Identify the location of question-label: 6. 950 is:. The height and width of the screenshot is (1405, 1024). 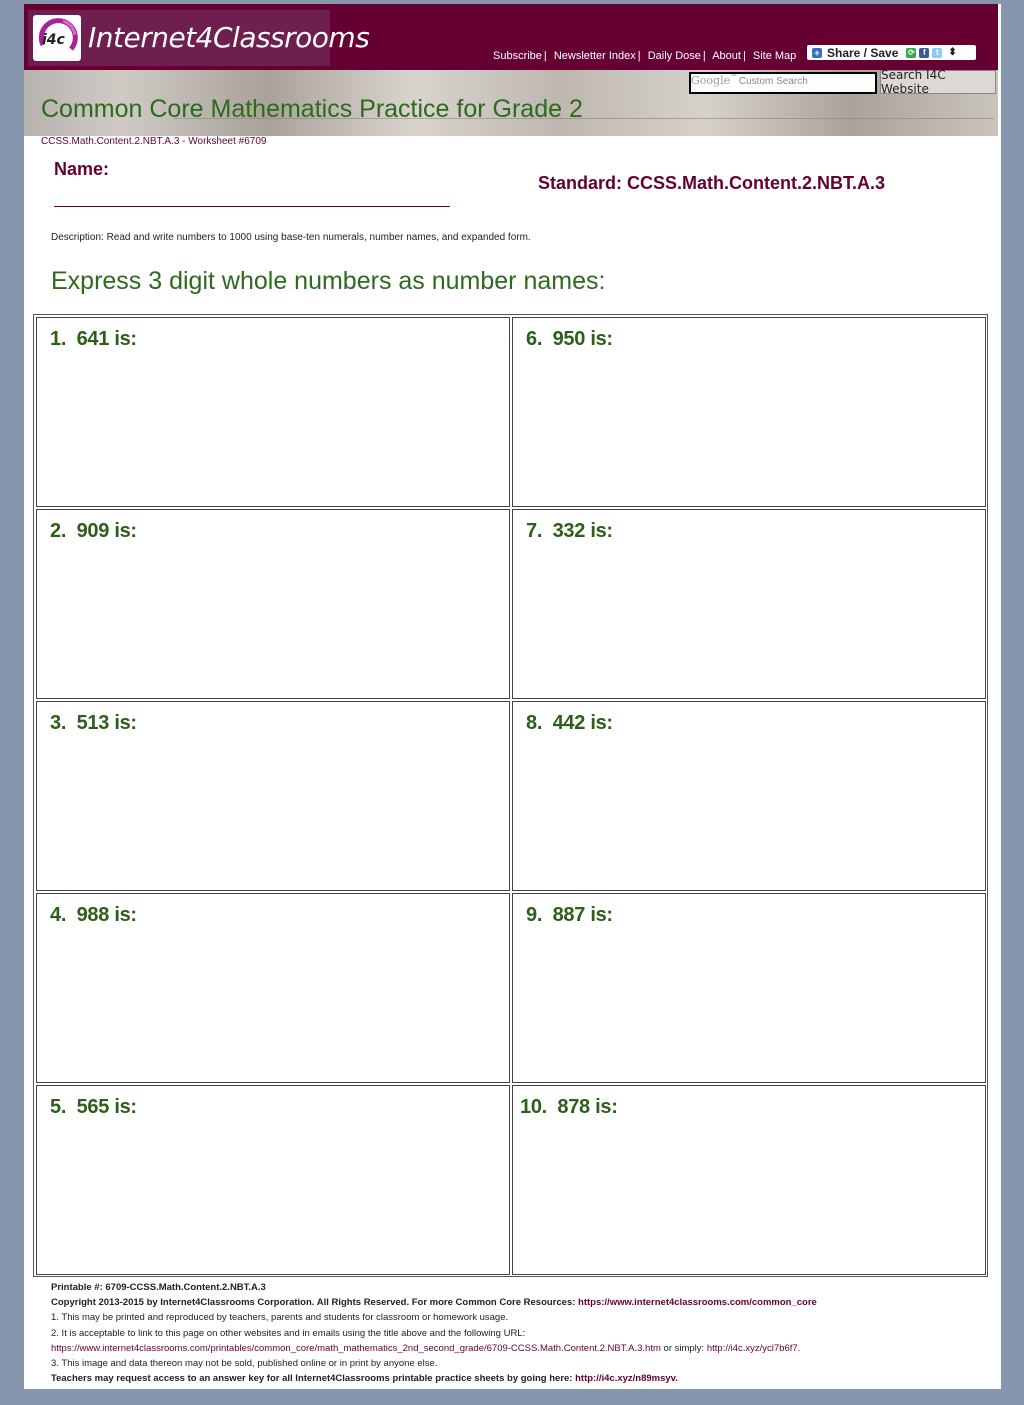
(569, 339).